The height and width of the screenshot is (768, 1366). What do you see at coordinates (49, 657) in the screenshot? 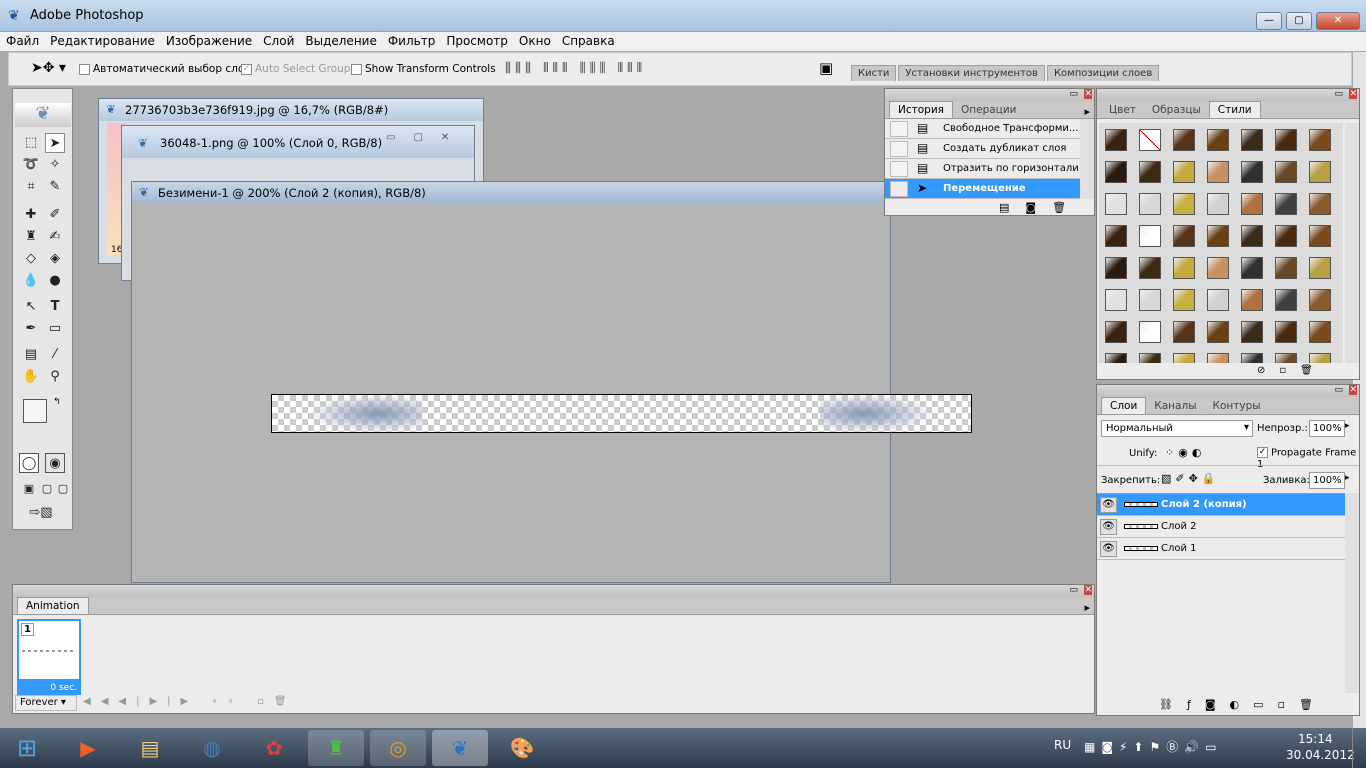
I see `animation-frame: 1 0 sec.` at bounding box center [49, 657].